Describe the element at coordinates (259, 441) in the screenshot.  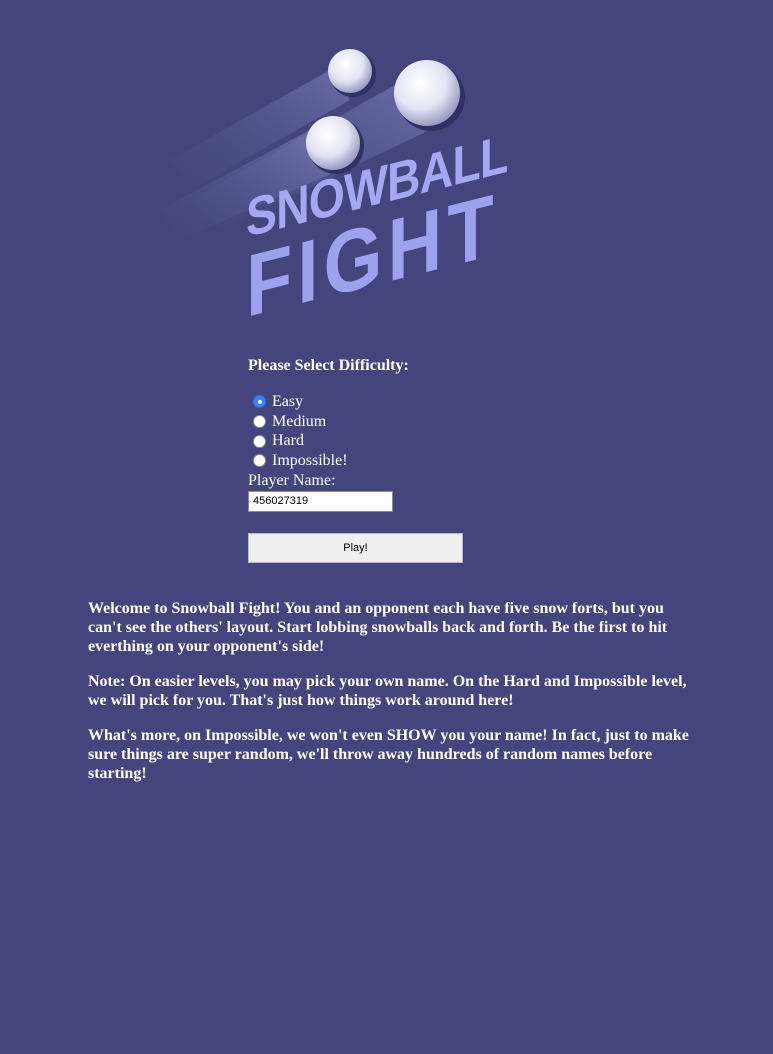
I see `radio-hard` at that location.